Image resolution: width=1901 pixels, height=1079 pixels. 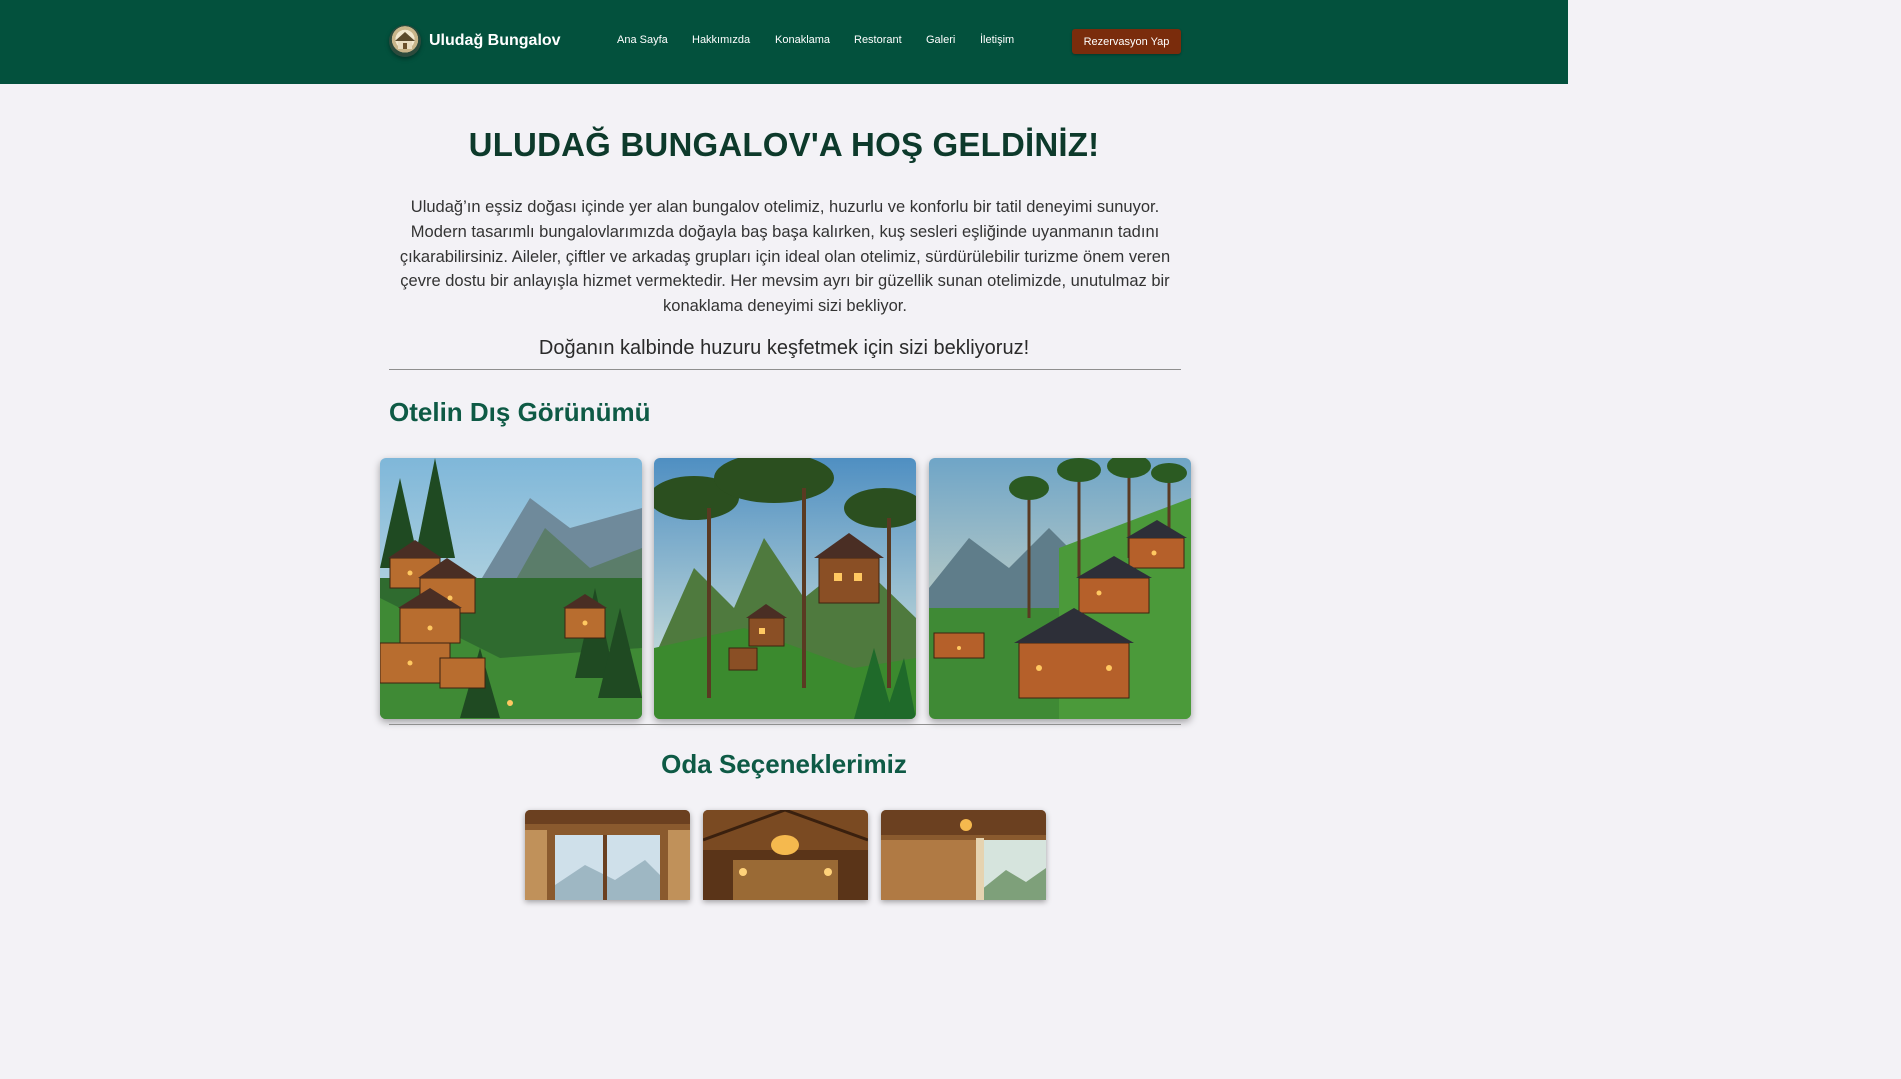 I want to click on rooms-section-title: Oda Seçeneklerimiz, so click(x=784, y=764).